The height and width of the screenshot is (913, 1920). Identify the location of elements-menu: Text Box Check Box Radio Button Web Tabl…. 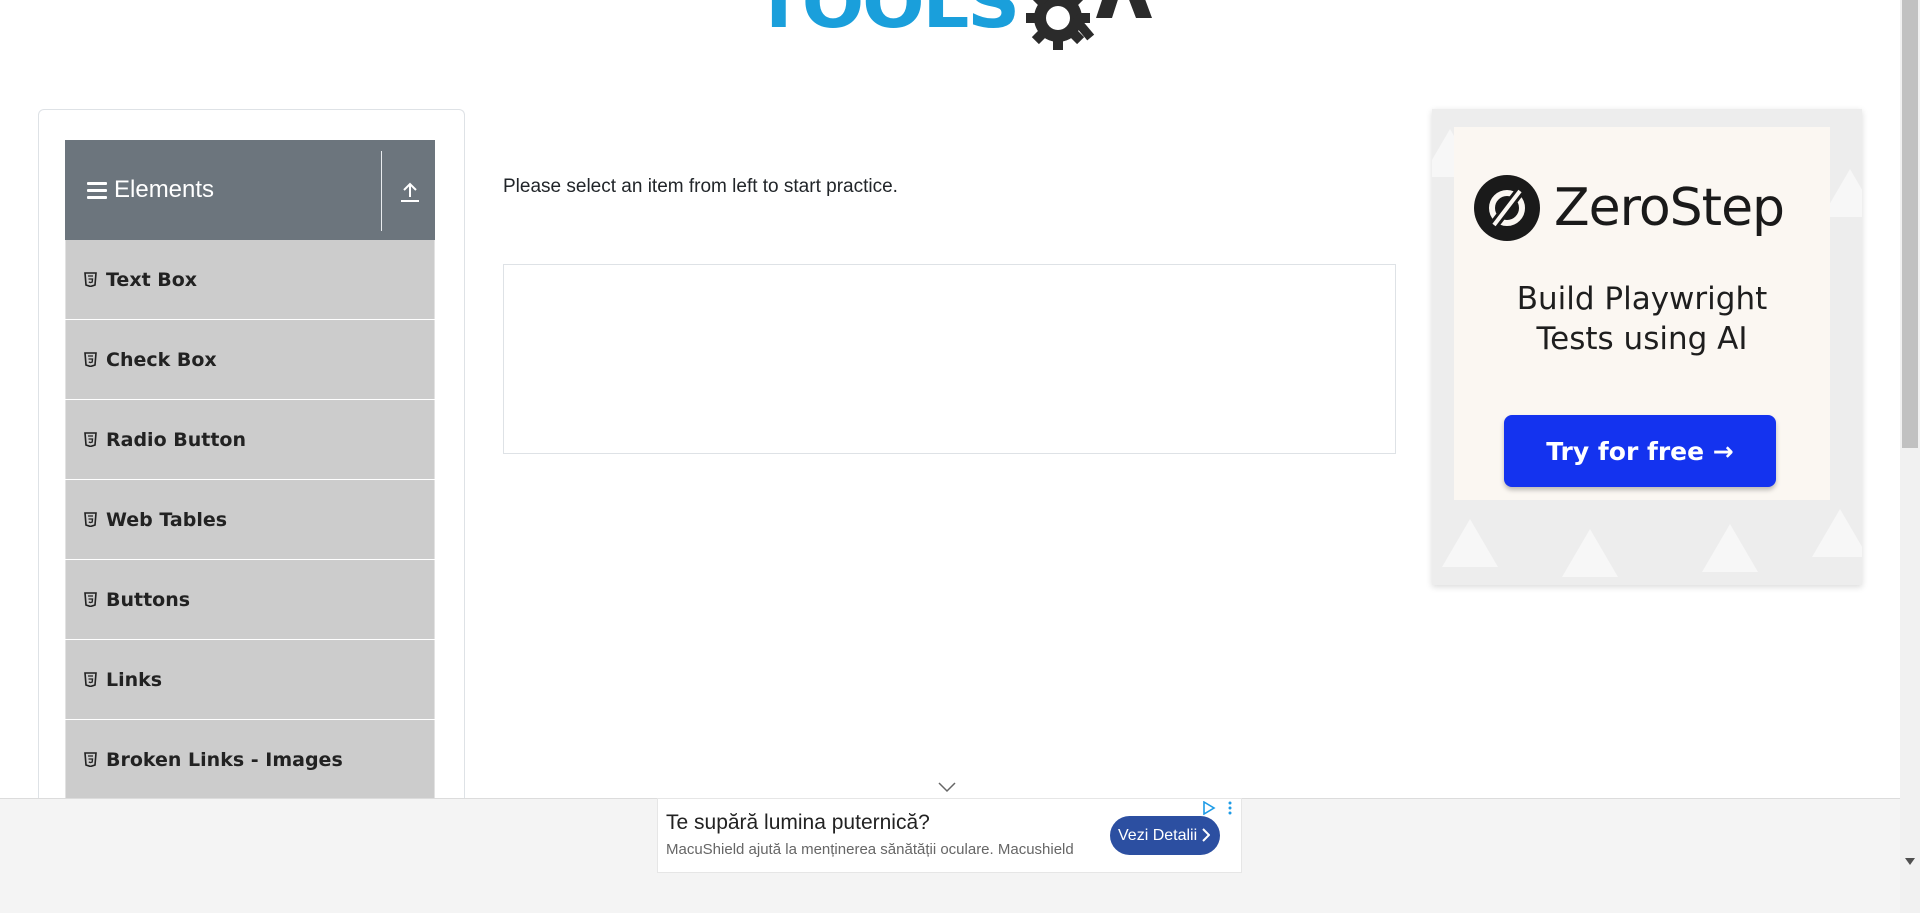
(250, 520).